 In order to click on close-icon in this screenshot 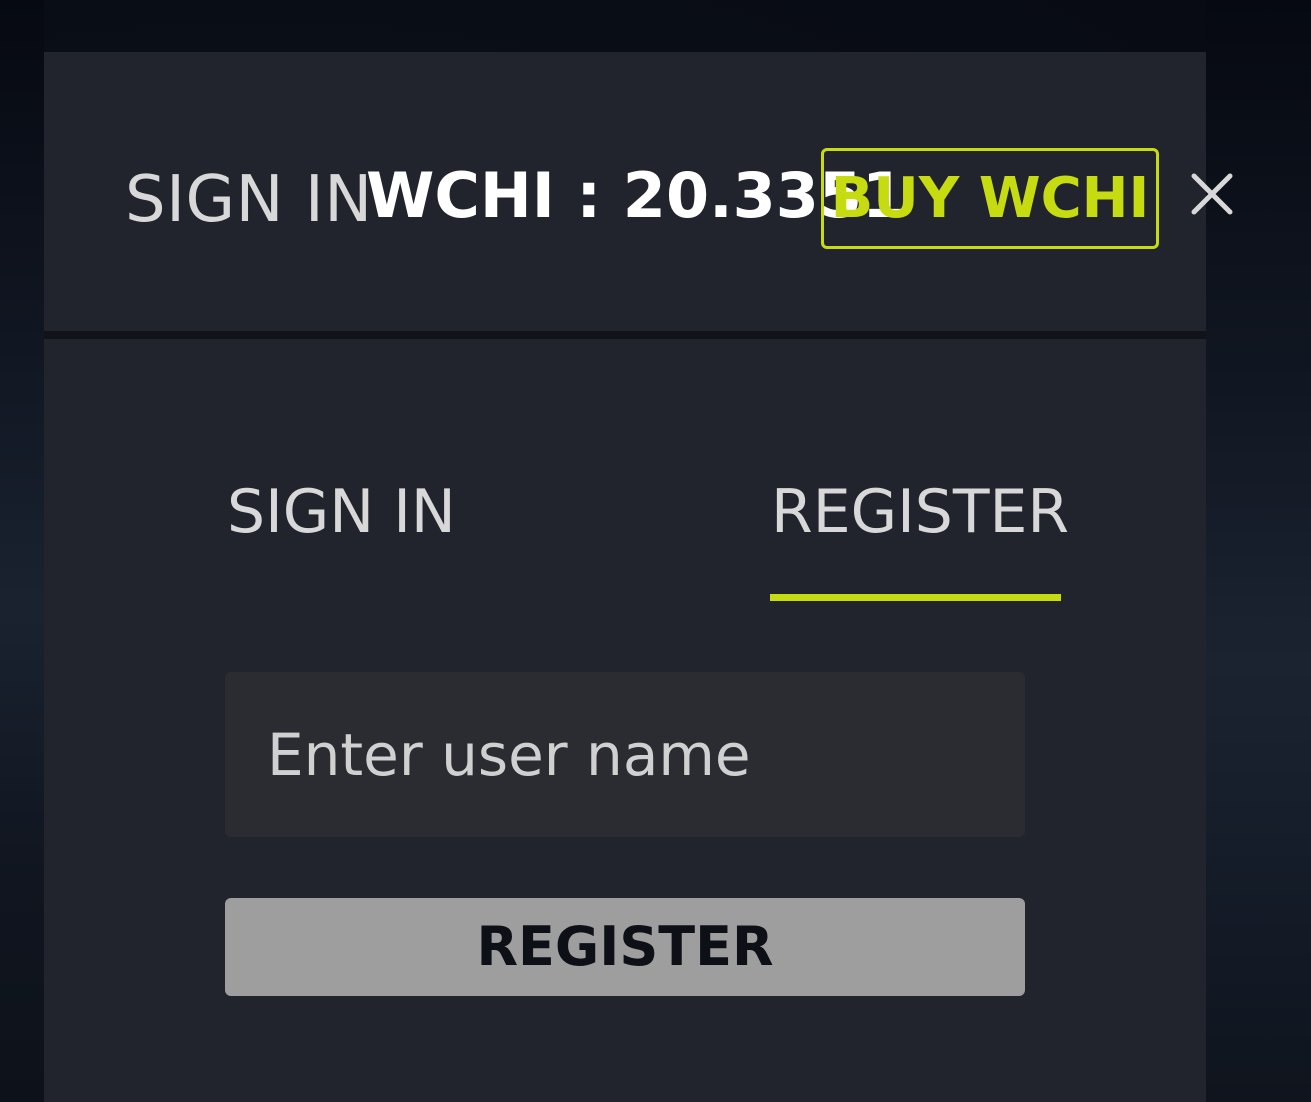, I will do `click(1212, 194)`.